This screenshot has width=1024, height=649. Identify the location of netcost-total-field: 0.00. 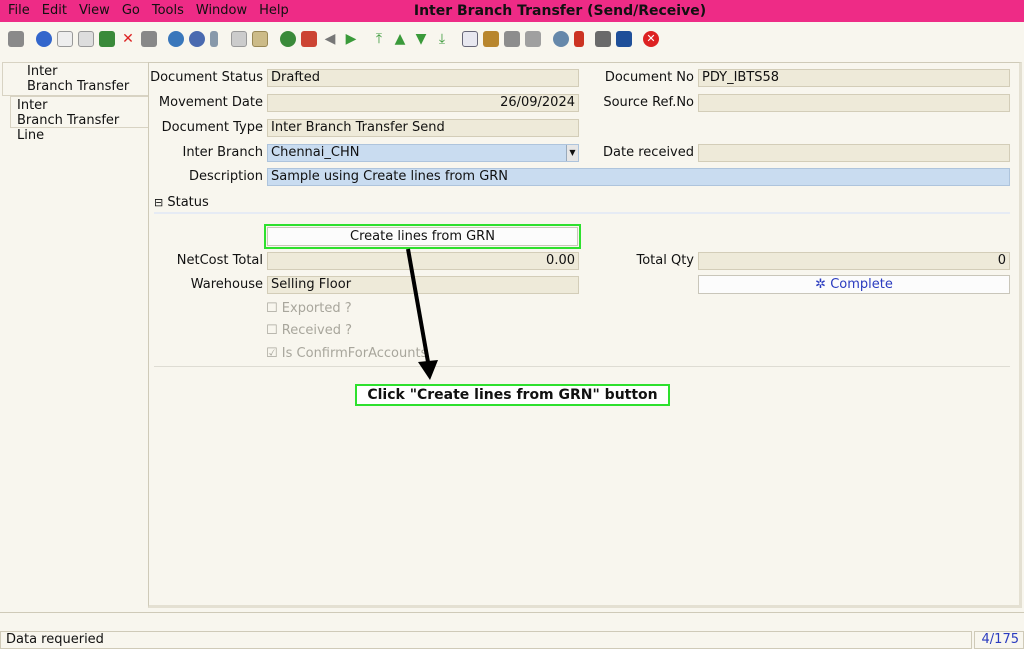
(423, 261).